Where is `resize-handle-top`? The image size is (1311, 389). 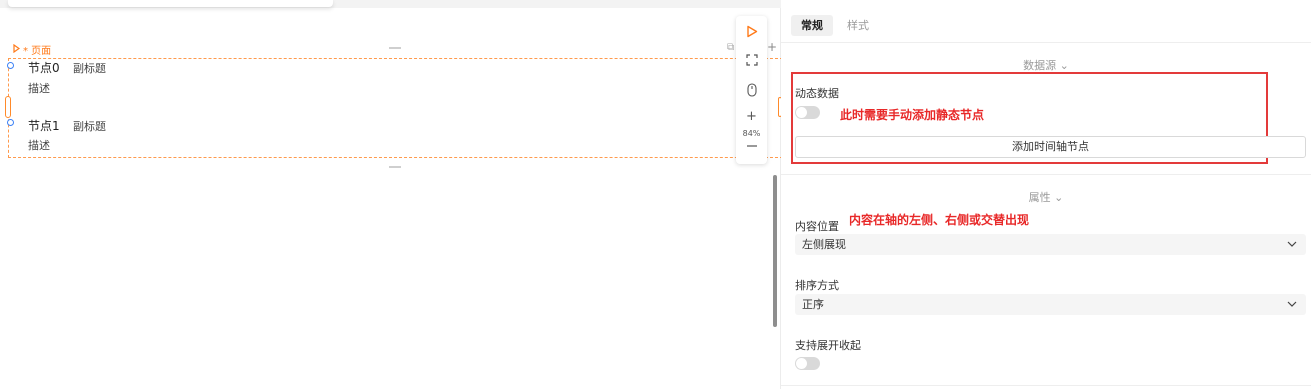
resize-handle-top is located at coordinates (395, 48).